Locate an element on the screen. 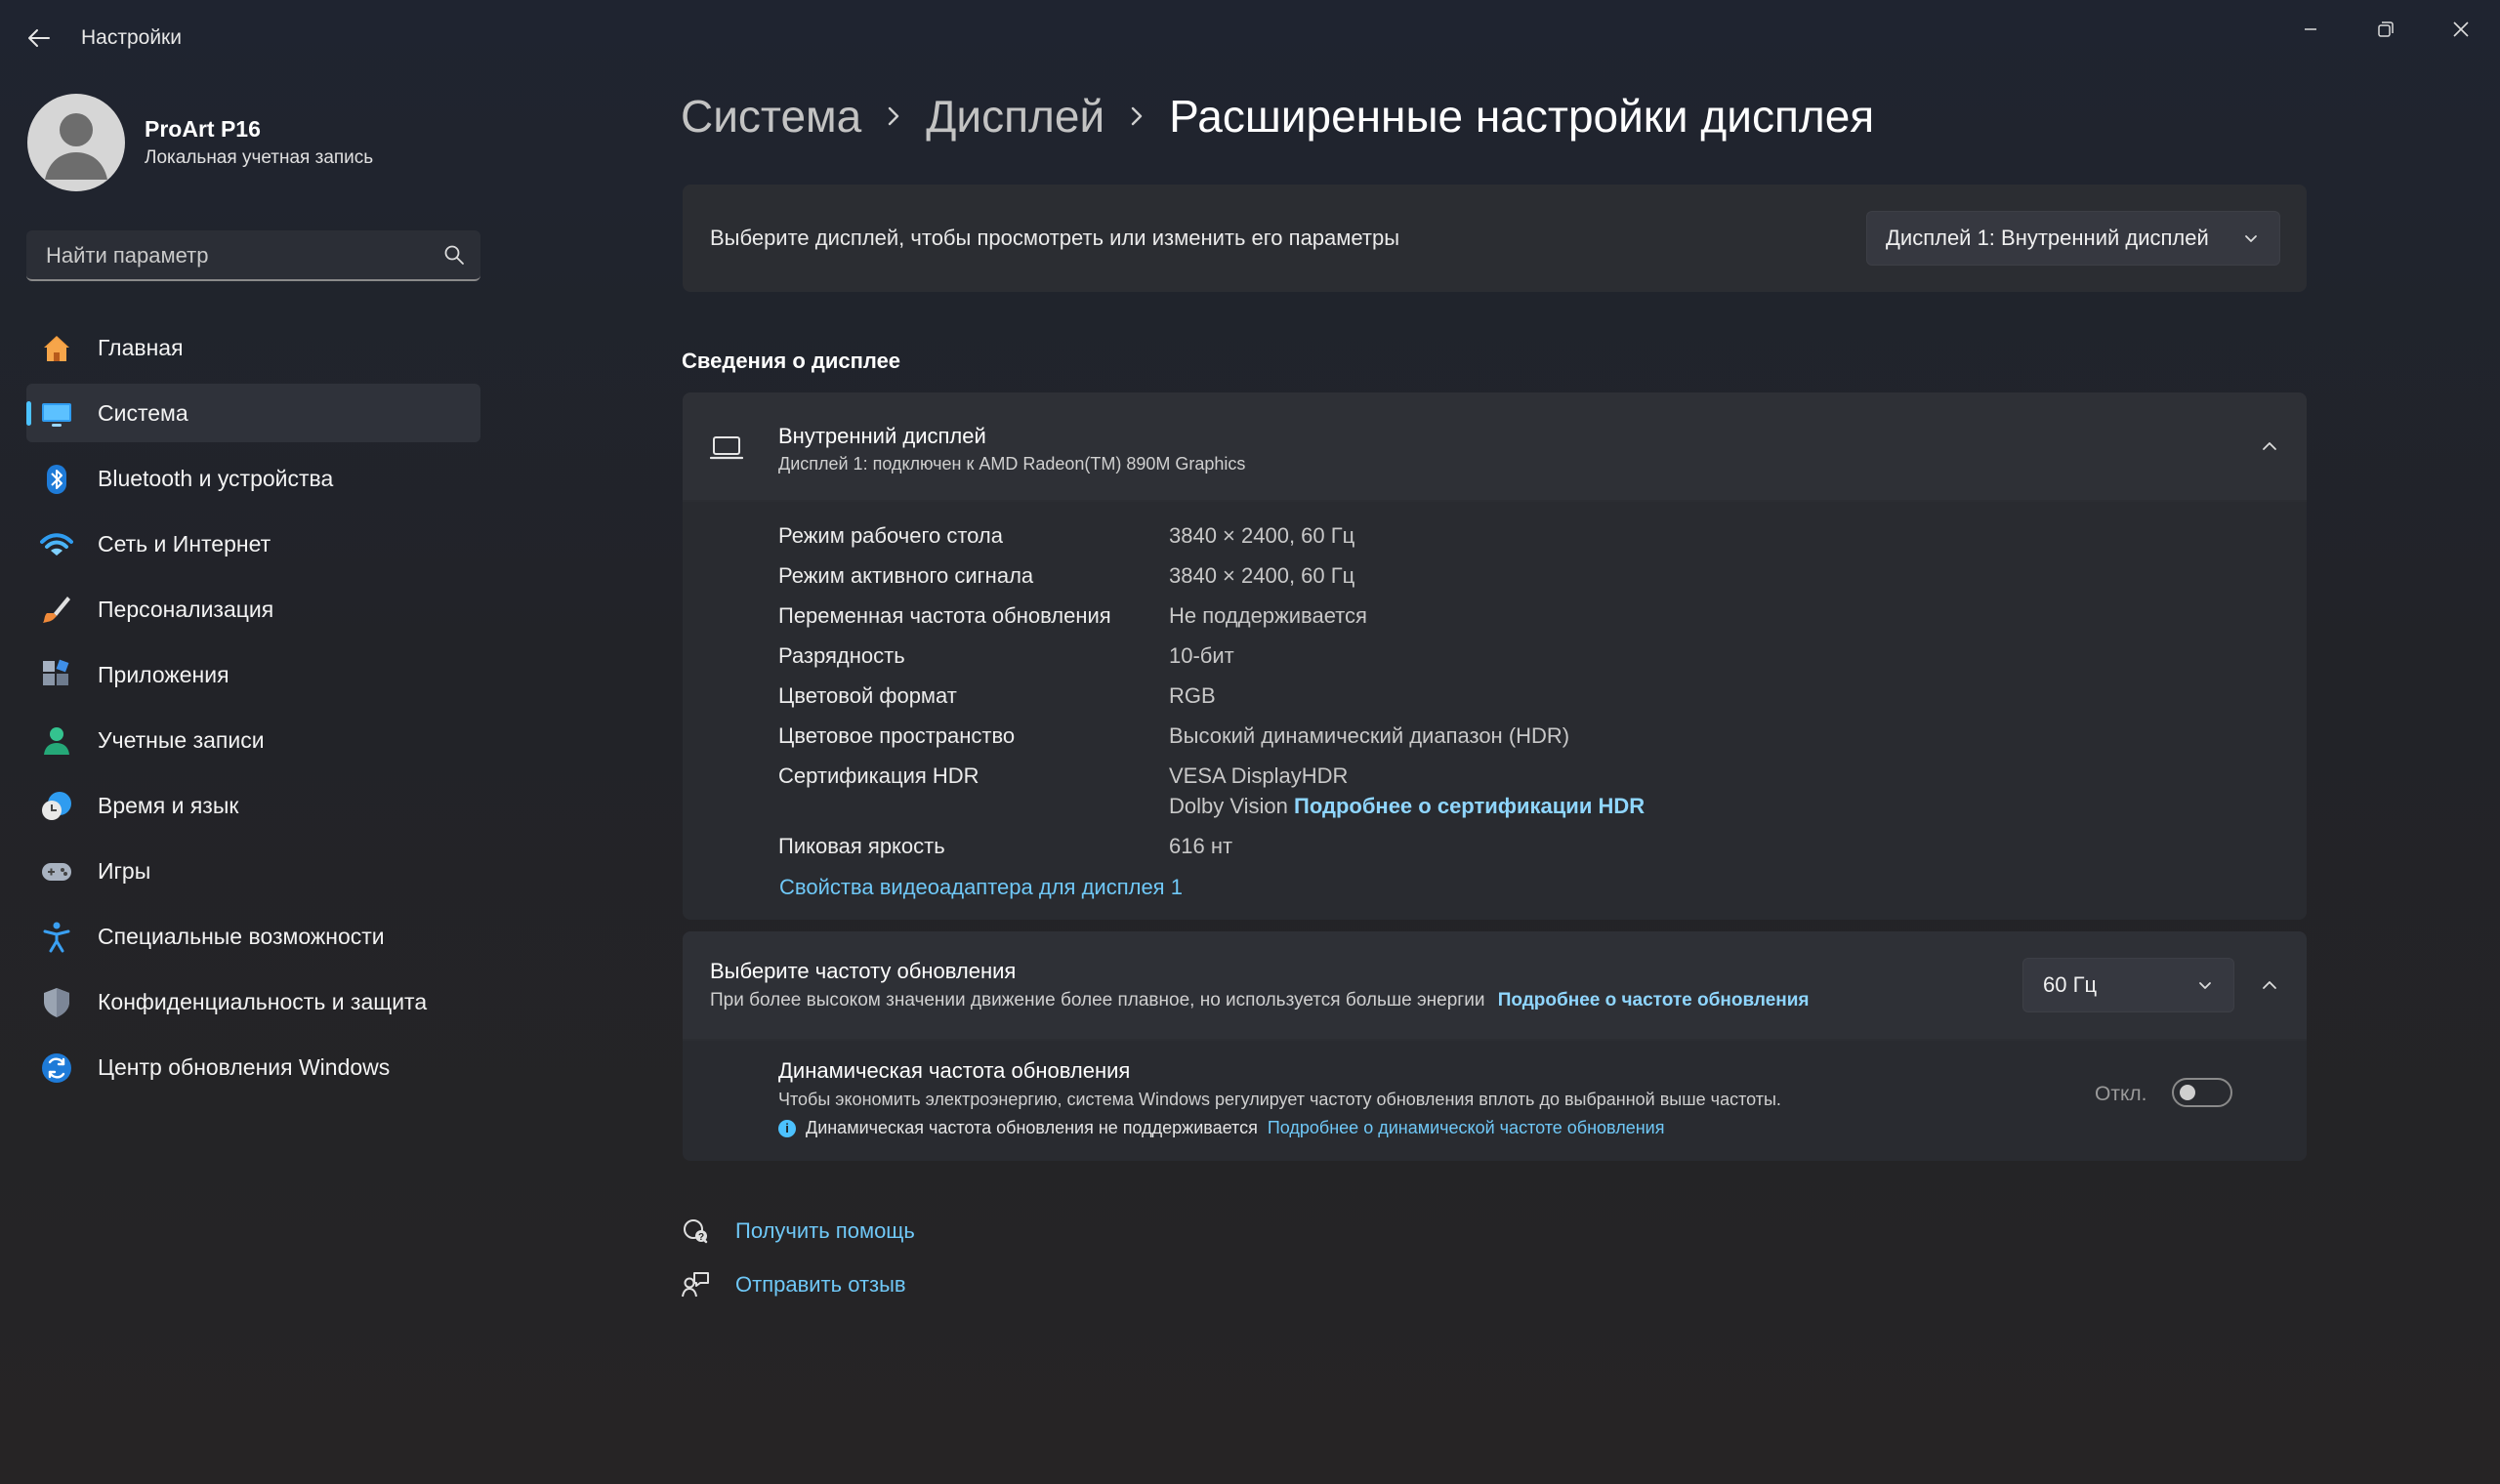  system-icon is located at coordinates (56, 414).